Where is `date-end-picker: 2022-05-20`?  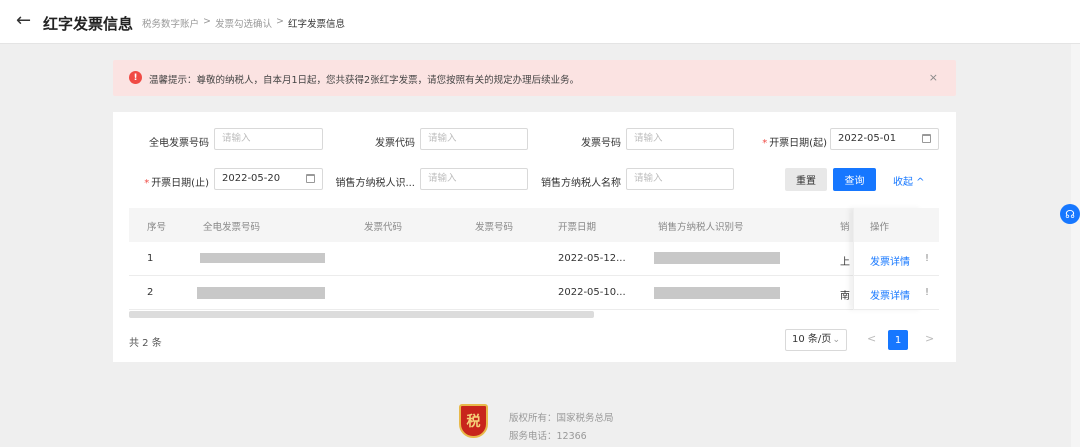 date-end-picker: 2022-05-20 is located at coordinates (268, 179).